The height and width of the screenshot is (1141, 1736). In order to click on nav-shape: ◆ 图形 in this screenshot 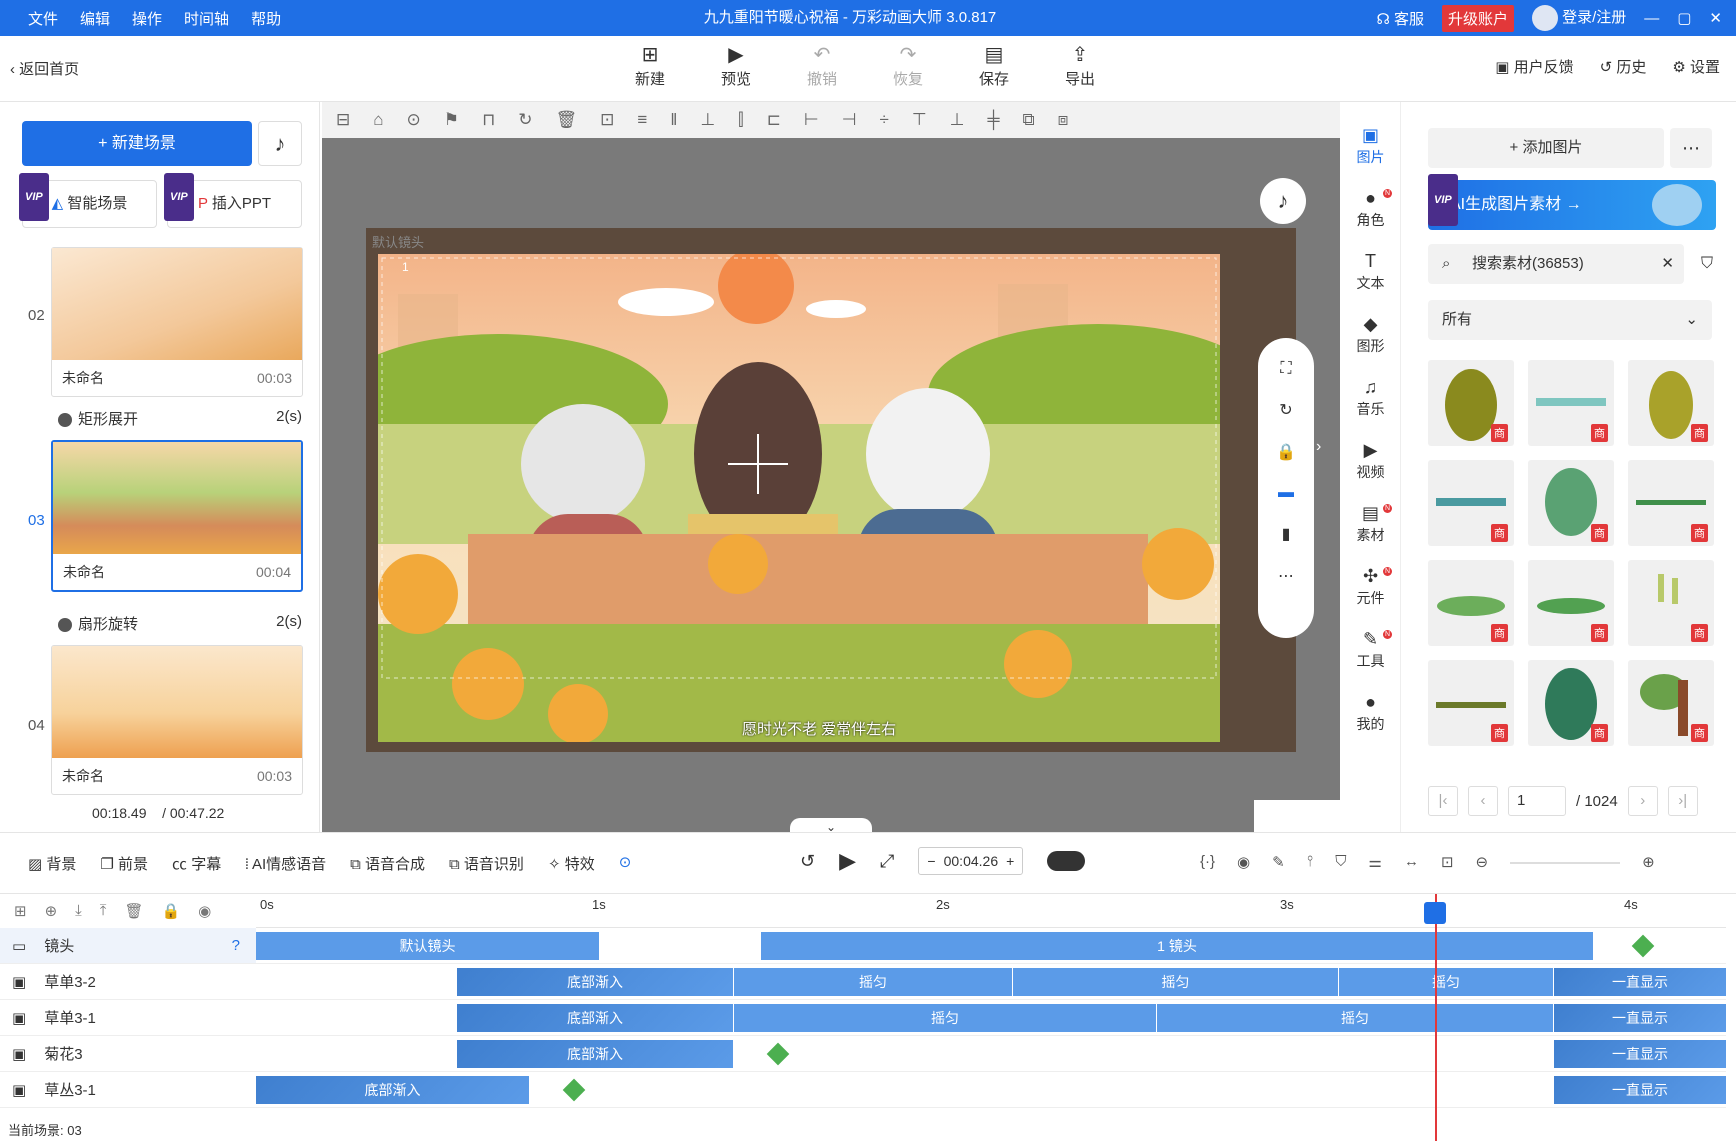, I will do `click(1370, 334)`.